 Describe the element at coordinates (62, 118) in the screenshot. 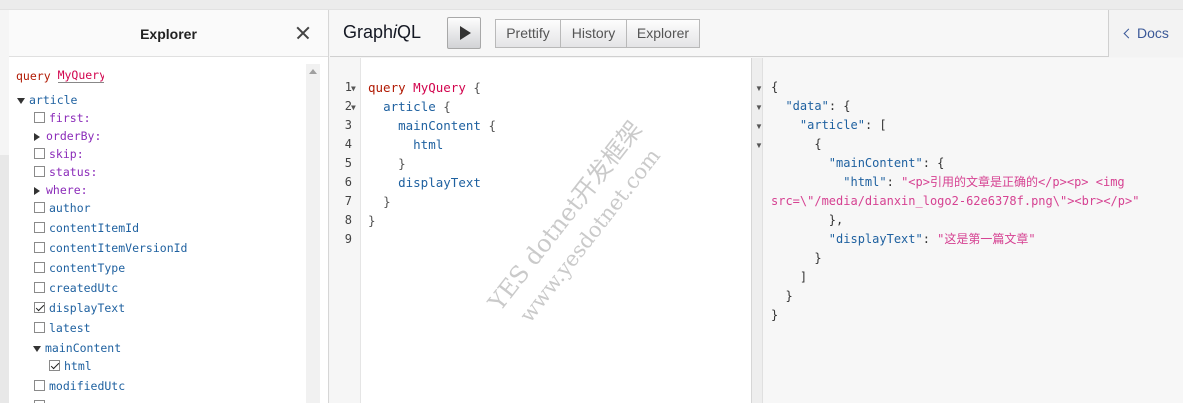

I see `explorer-field-first: first:` at that location.